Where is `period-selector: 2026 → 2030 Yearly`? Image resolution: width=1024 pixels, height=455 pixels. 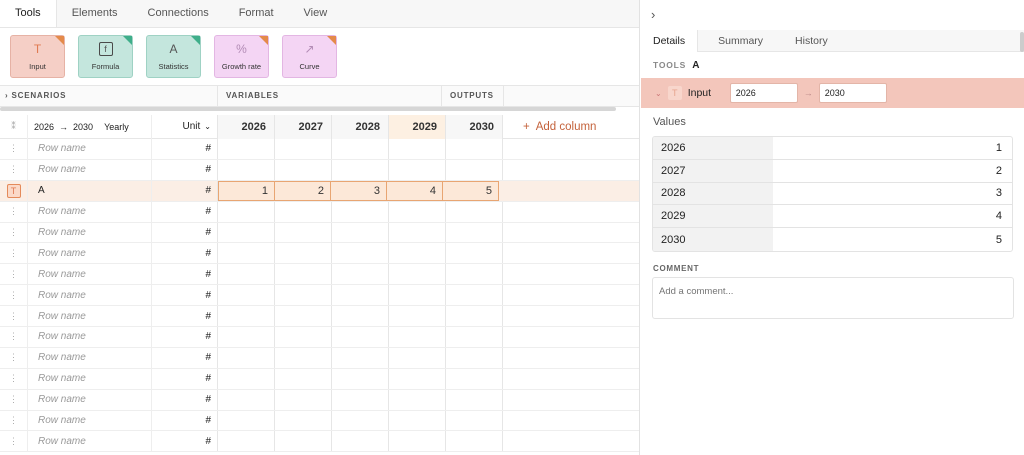 period-selector: 2026 → 2030 Yearly is located at coordinates (90, 126).